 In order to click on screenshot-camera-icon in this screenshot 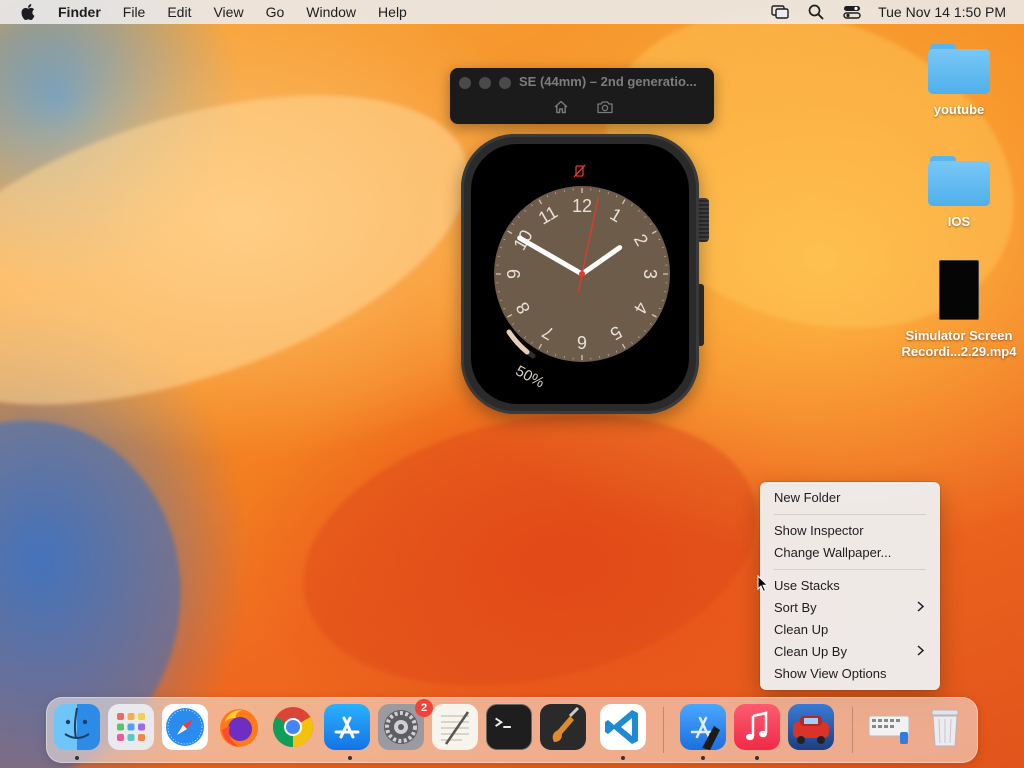, I will do `click(605, 107)`.